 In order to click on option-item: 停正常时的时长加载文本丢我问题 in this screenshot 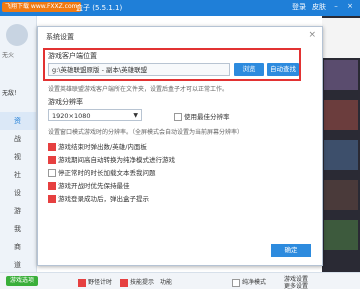, I will do `click(102, 172)`.